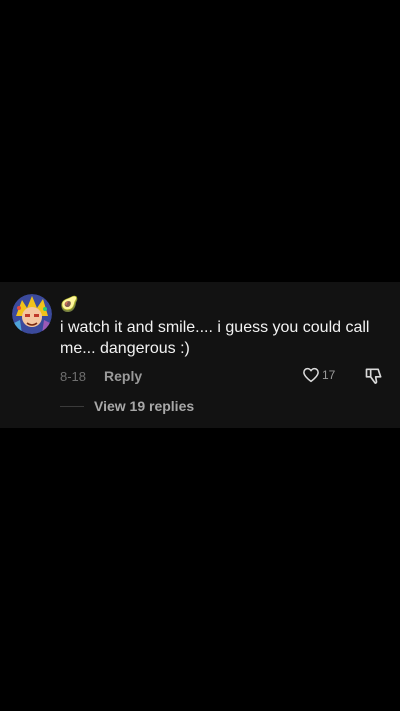 This screenshot has height=711, width=400. I want to click on avatar-image, so click(32, 314).